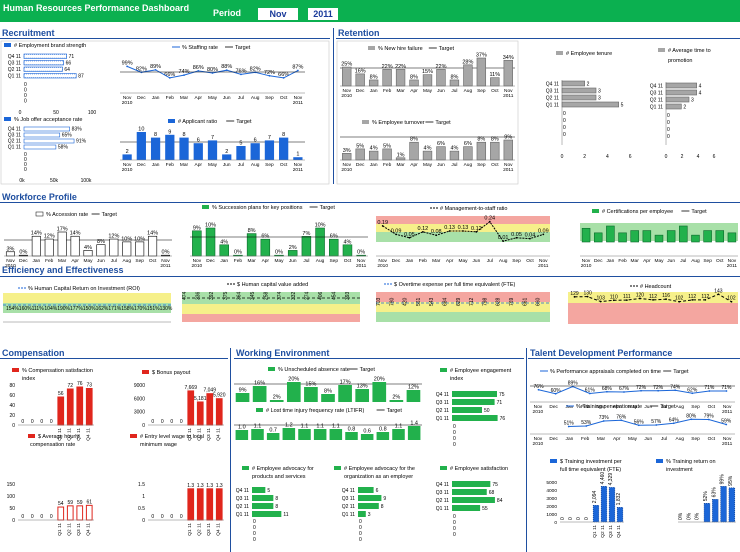 This screenshot has width=740, height=552. What do you see at coordinates (360, 71) in the screenshot?
I see `data-label: 16%` at bounding box center [360, 71].